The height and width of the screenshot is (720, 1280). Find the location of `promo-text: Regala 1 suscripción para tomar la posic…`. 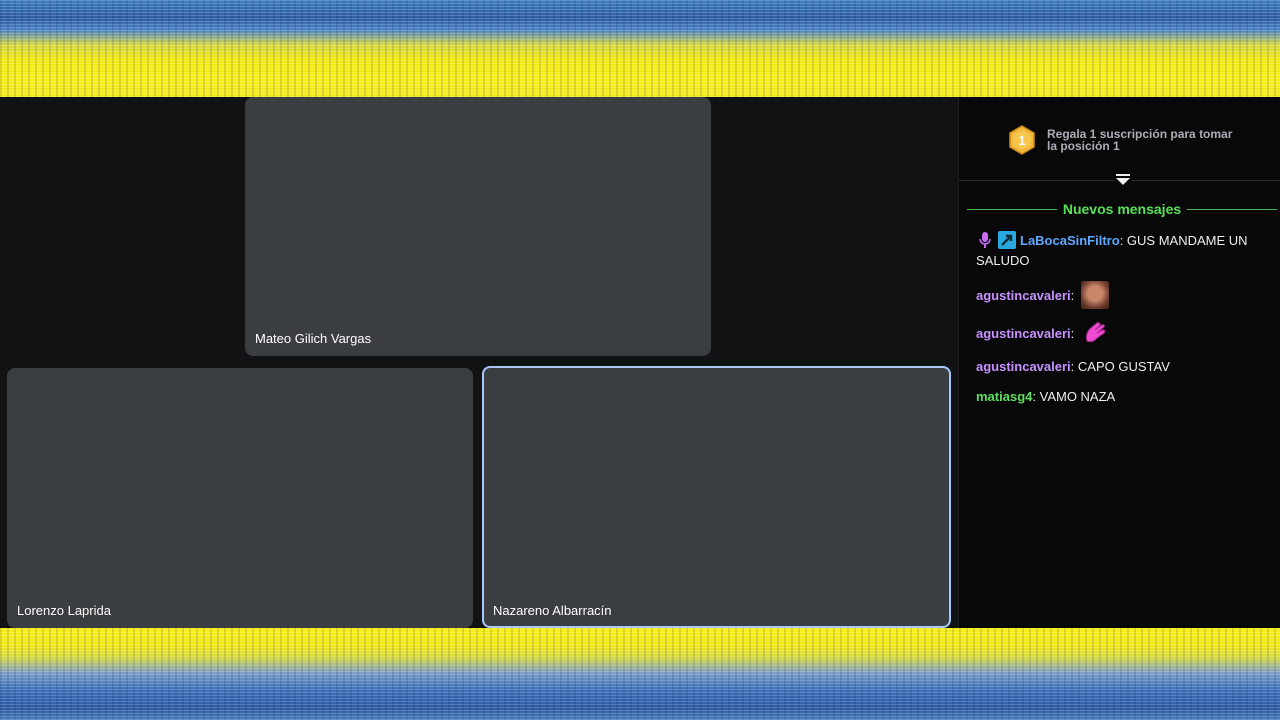

promo-text: Regala 1 suscripción para tomar la posic… is located at coordinates (1140, 140).